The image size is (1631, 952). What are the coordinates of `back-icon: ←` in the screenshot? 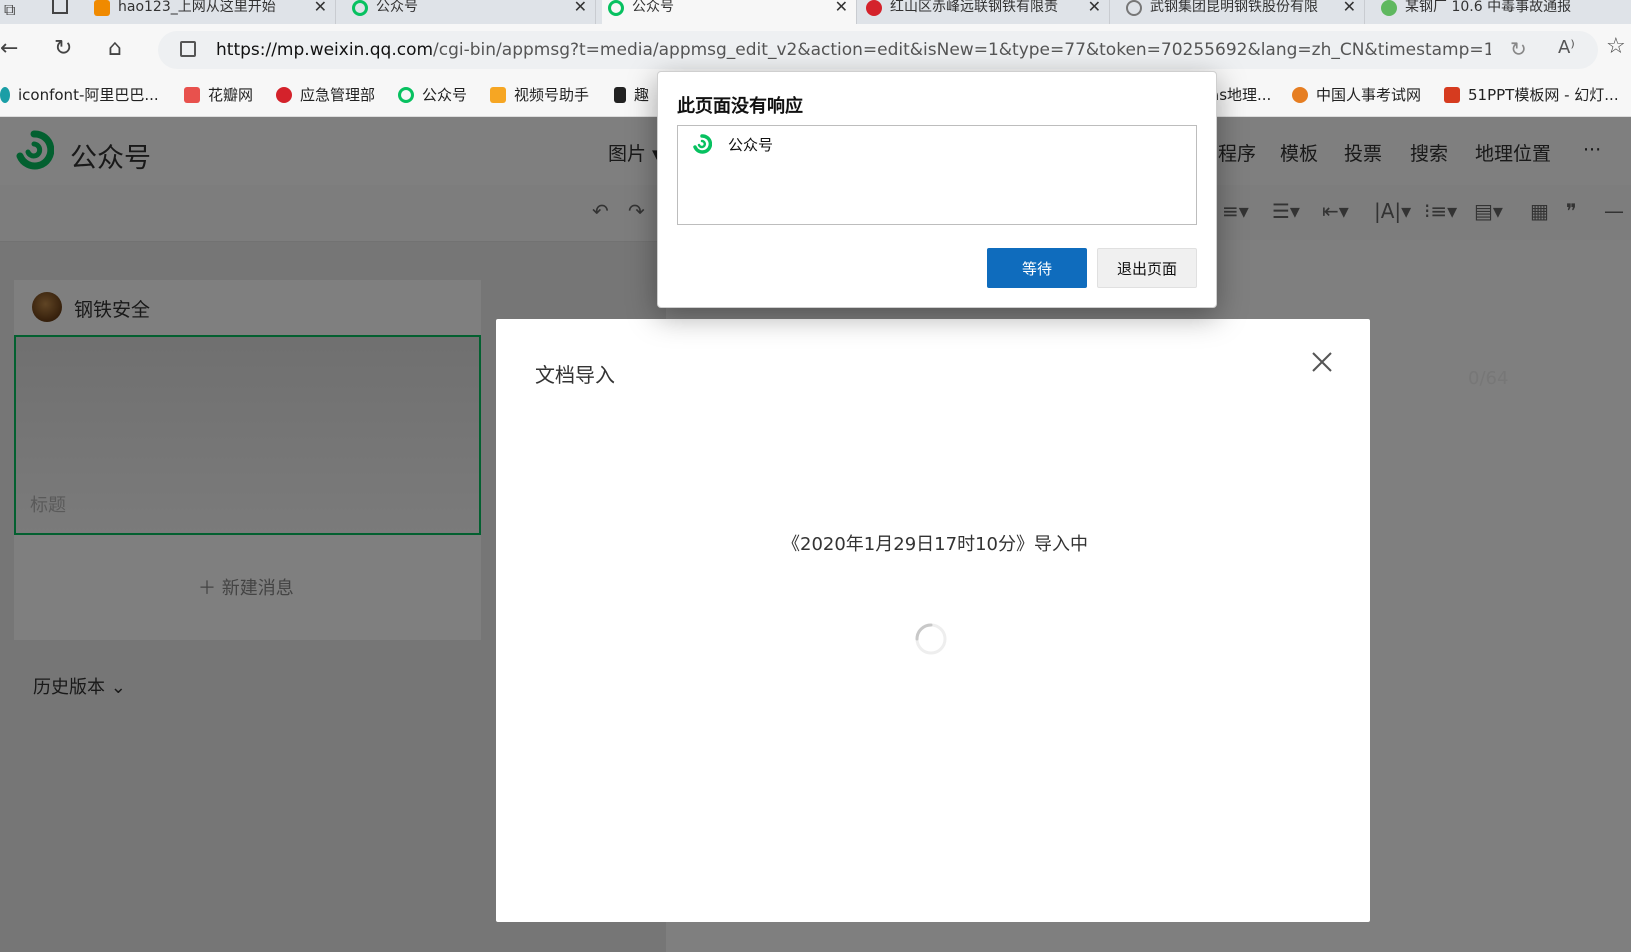 It's located at (9, 48).